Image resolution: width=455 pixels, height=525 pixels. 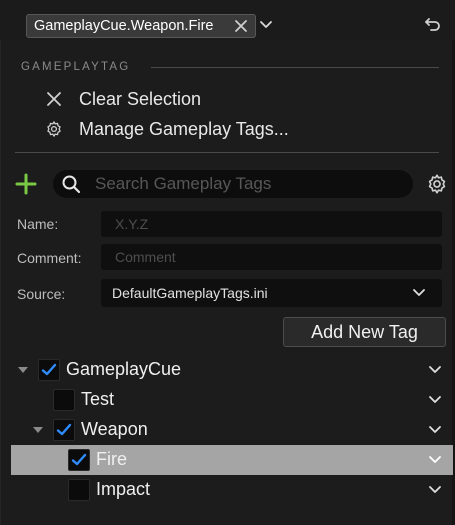 I want to click on name-input, so click(x=275, y=224).